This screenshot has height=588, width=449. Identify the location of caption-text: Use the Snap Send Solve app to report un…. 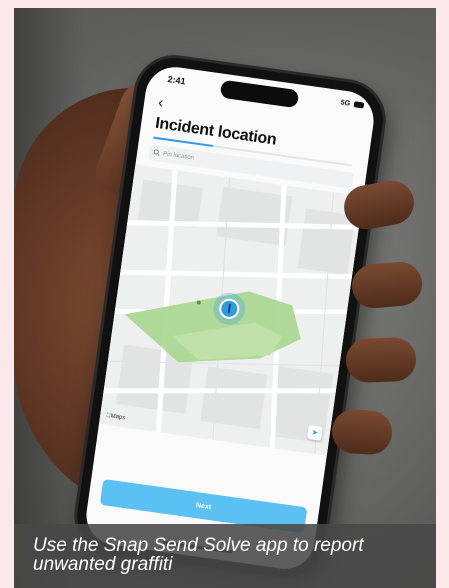
(198, 555).